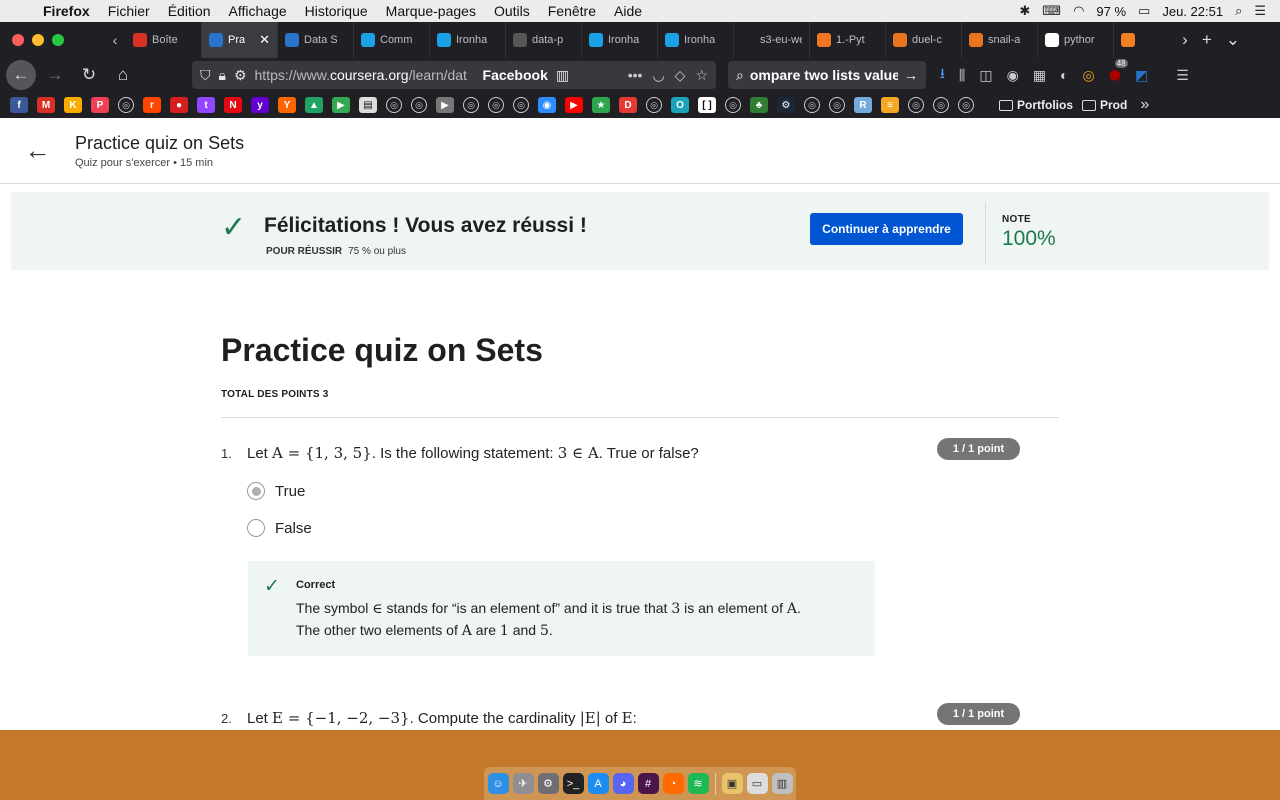 The width and height of the screenshot is (1280, 800). I want to click on tracking-shield-icon: ⛉, so click(205, 75).